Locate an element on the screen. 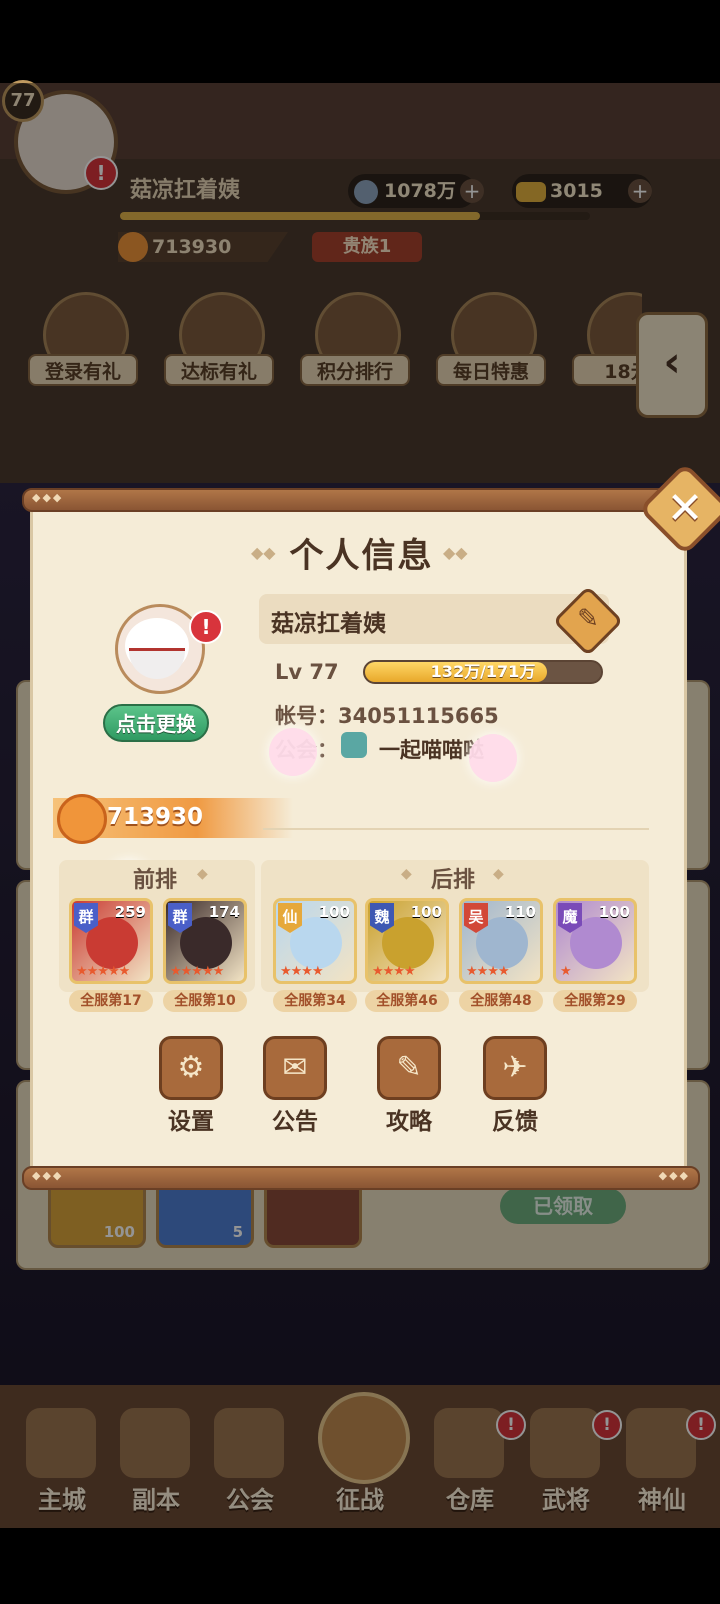  dialog-title: 个人信息 is located at coordinates (361, 556).